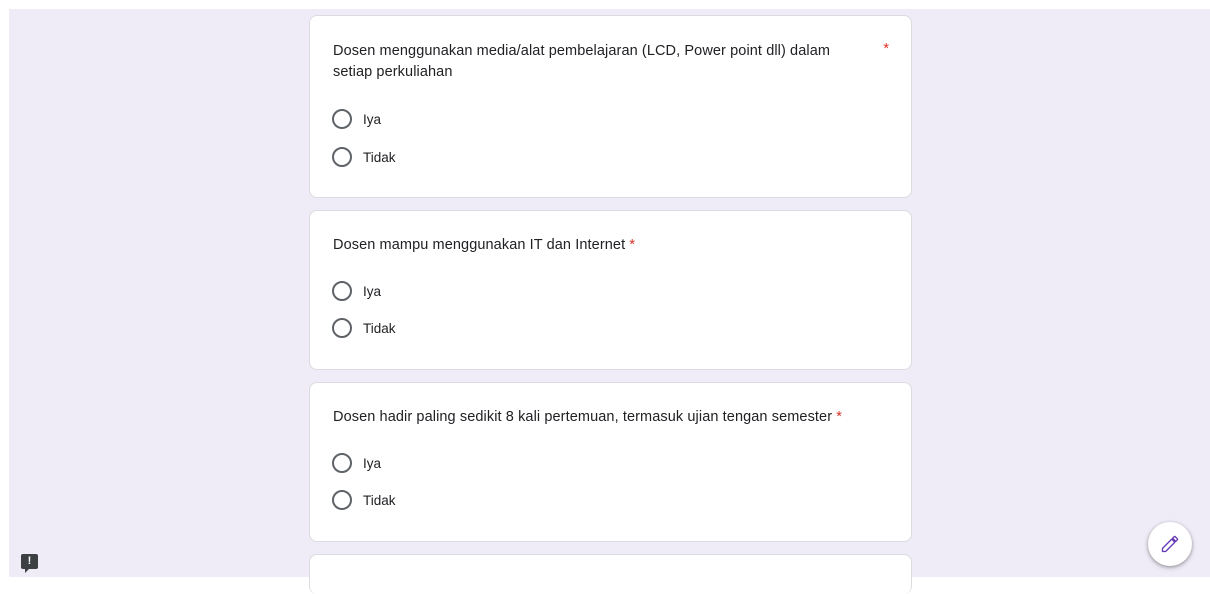 The height and width of the screenshot is (594, 1210). I want to click on pencil-icon, so click(1170, 544).